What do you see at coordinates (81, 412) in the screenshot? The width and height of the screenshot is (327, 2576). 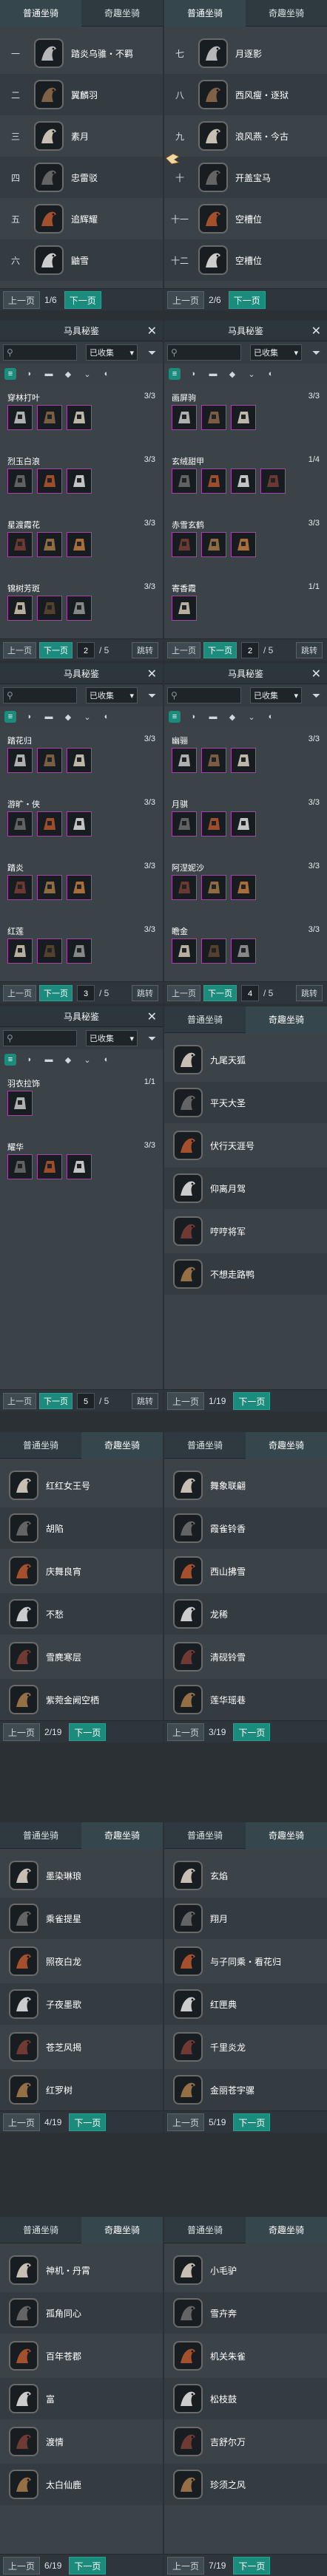 I see `equip-set: 穿林打叶 3/3` at bounding box center [81, 412].